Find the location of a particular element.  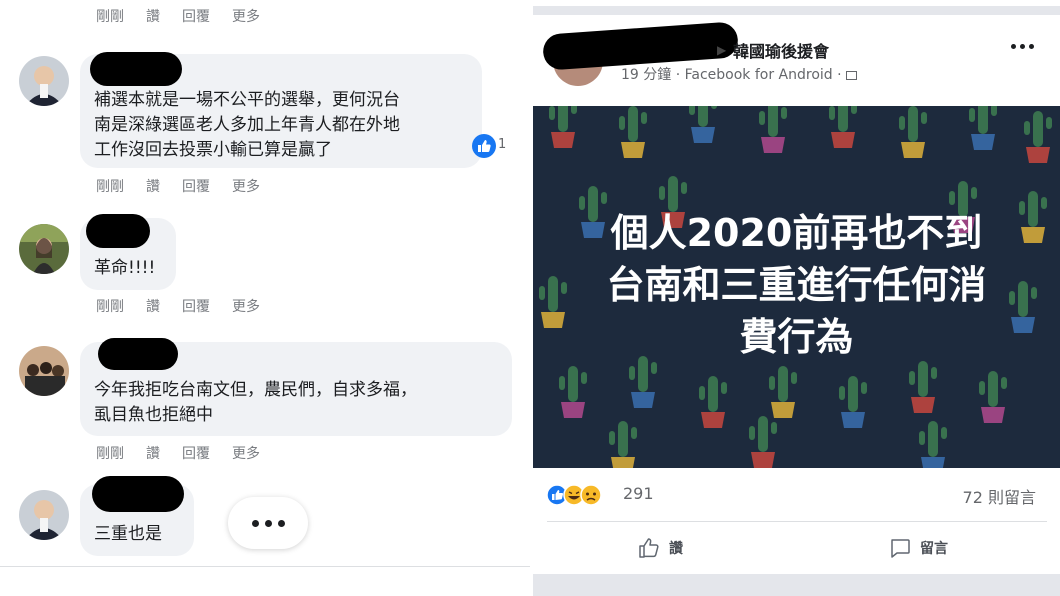

more-horizontal-icon is located at coordinates (1022, 46).